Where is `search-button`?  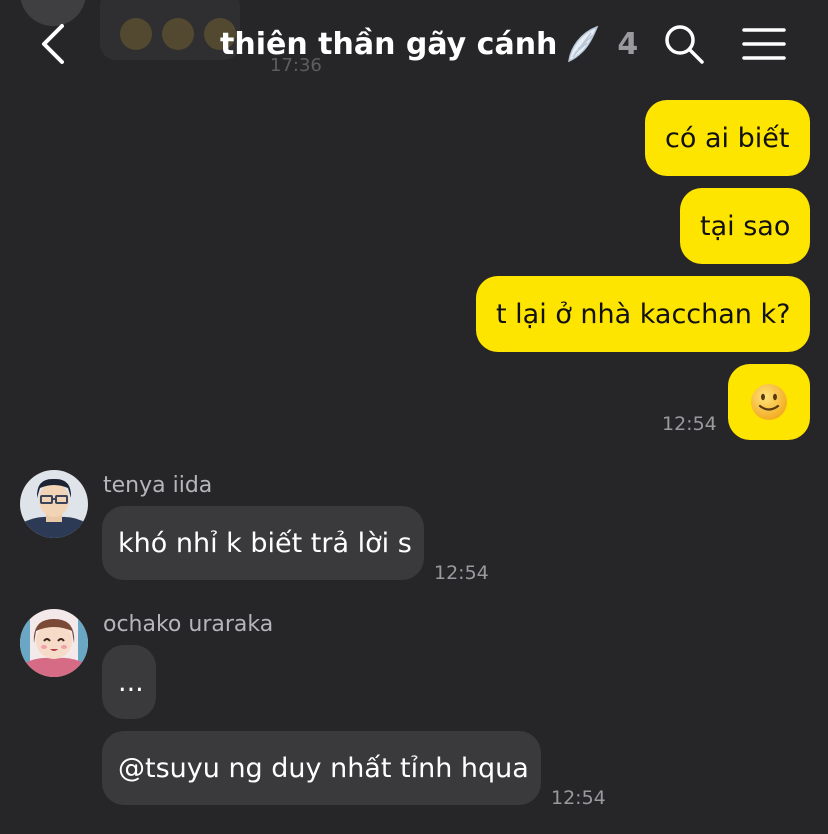
search-button is located at coordinates (684, 44).